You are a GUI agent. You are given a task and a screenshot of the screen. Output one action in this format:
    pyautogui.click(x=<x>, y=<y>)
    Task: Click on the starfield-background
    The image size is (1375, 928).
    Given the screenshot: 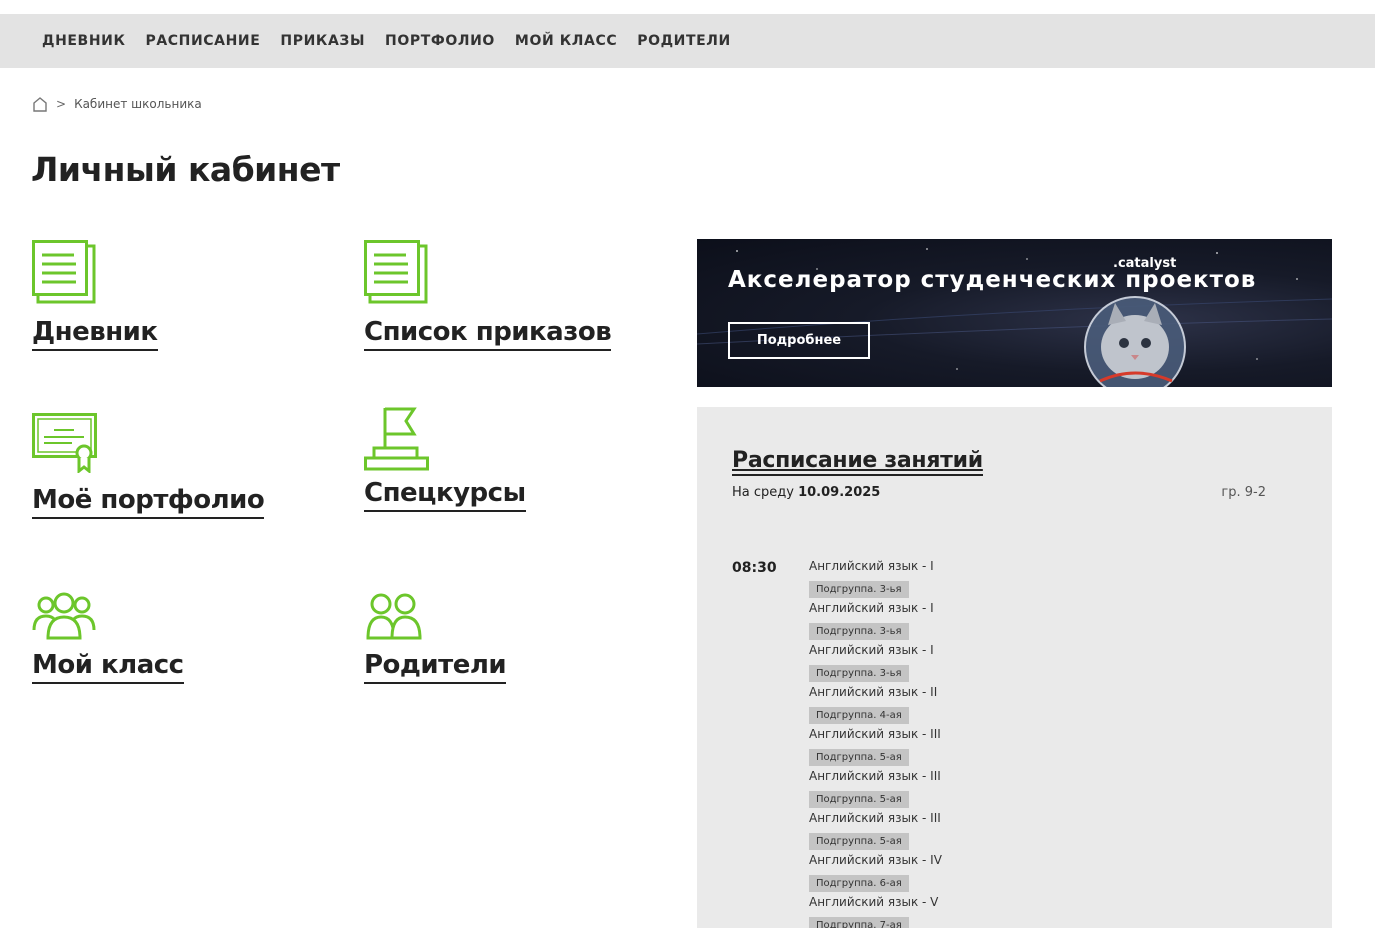 What is the action you would take?
    pyautogui.click(x=1014, y=309)
    